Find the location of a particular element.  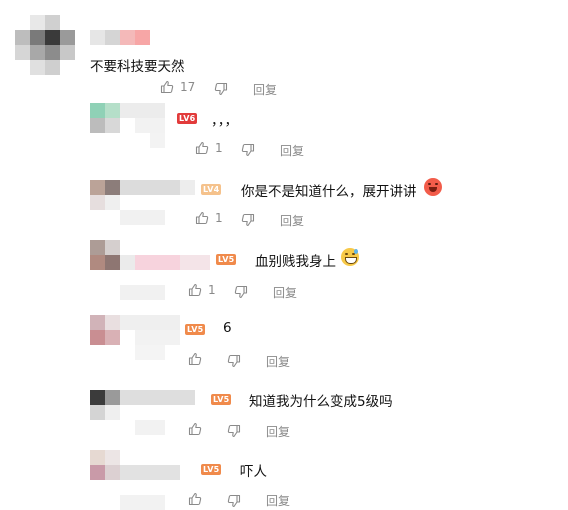

comment-text: 血别贱我身上 is located at coordinates (295, 262).